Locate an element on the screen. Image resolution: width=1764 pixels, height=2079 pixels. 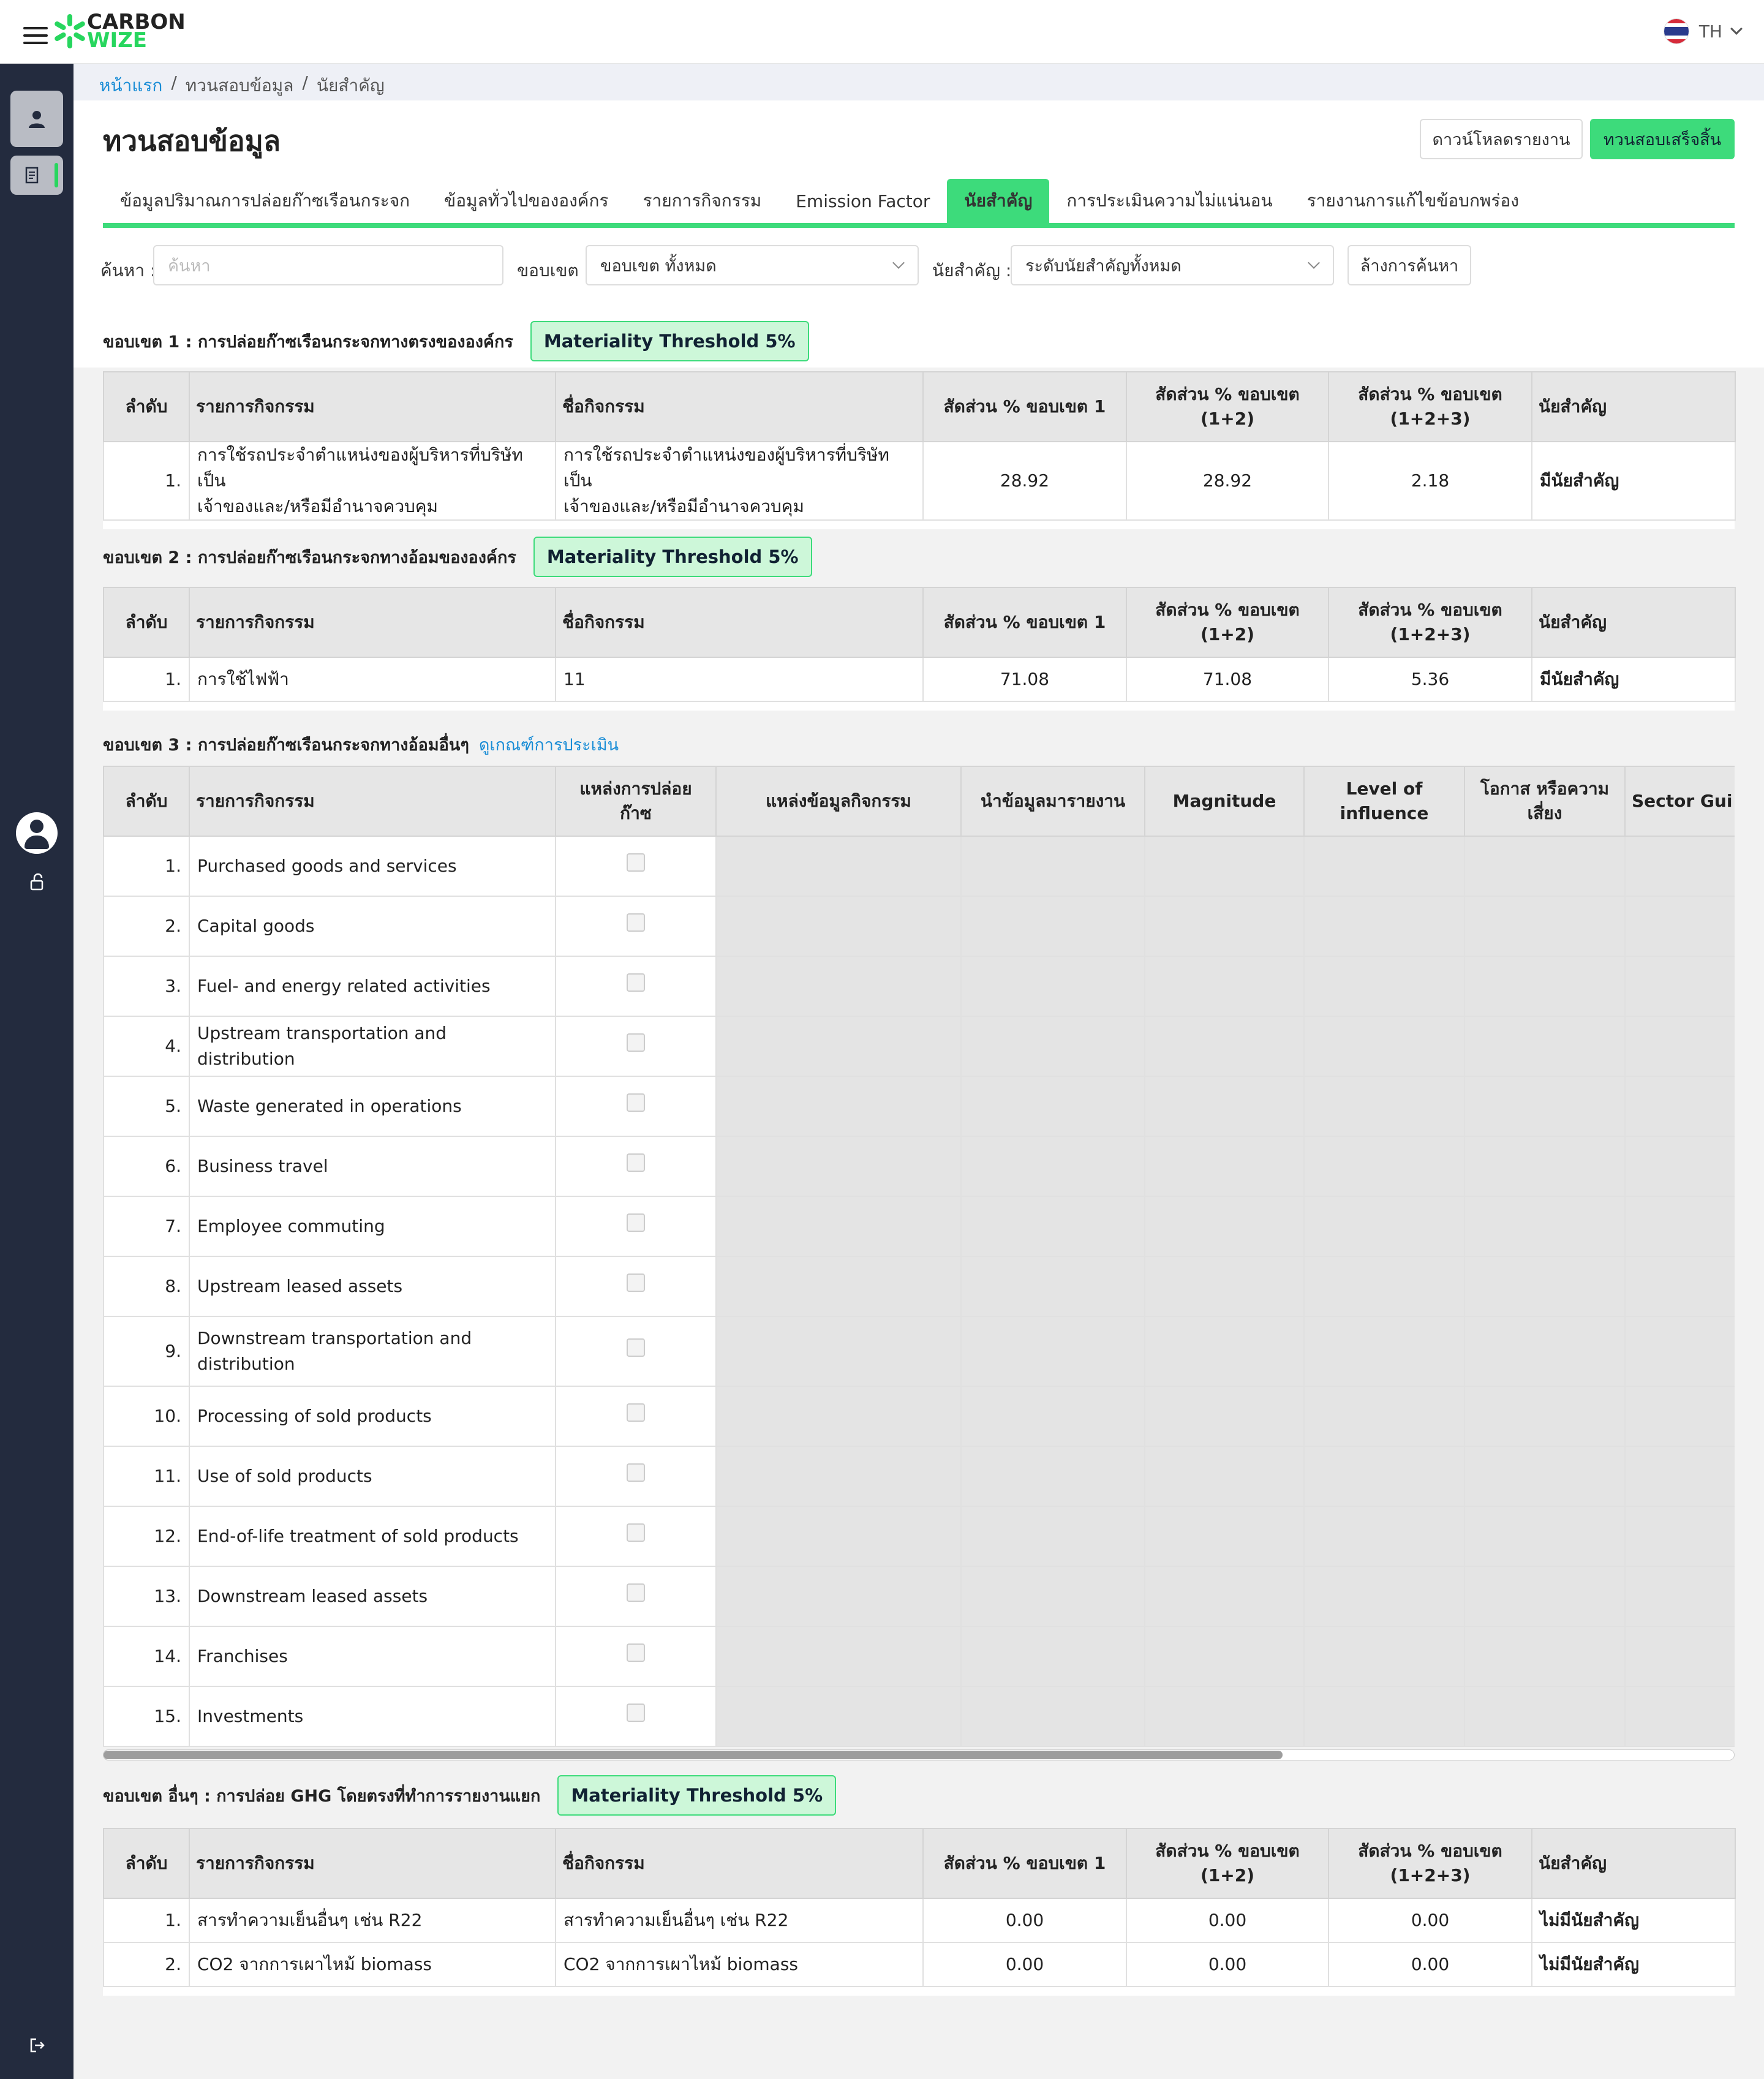
breadcrumb: หน้าแรก / ทวนสอบข้อมูล / นัยสำคัญ is located at coordinates (242, 85).